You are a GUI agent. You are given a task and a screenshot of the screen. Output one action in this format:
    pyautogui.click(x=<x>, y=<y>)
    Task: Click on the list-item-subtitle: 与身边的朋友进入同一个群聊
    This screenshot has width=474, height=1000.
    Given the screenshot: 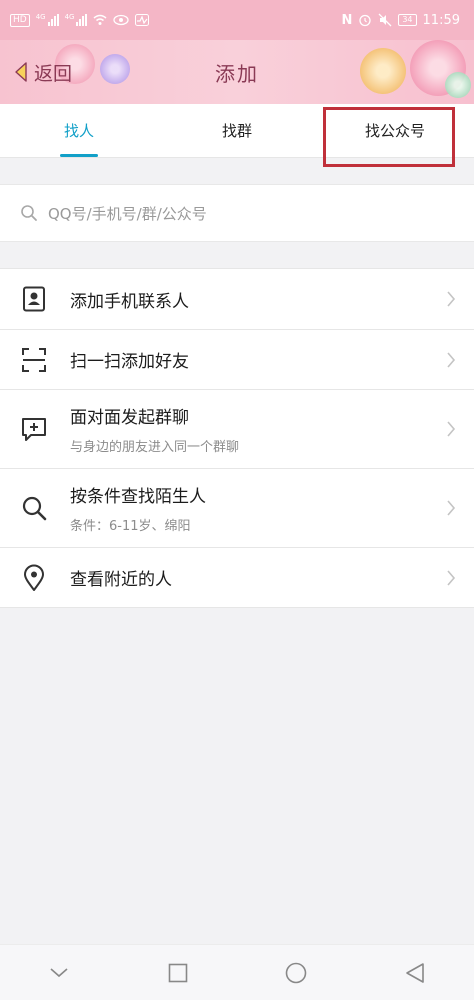 What is the action you would take?
    pyautogui.click(x=155, y=447)
    